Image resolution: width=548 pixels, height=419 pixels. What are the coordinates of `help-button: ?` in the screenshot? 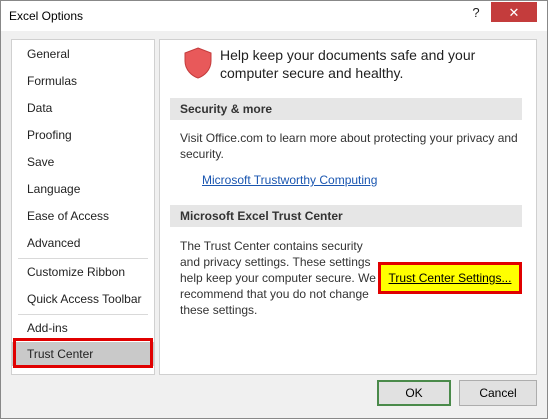 It's located at (476, 12).